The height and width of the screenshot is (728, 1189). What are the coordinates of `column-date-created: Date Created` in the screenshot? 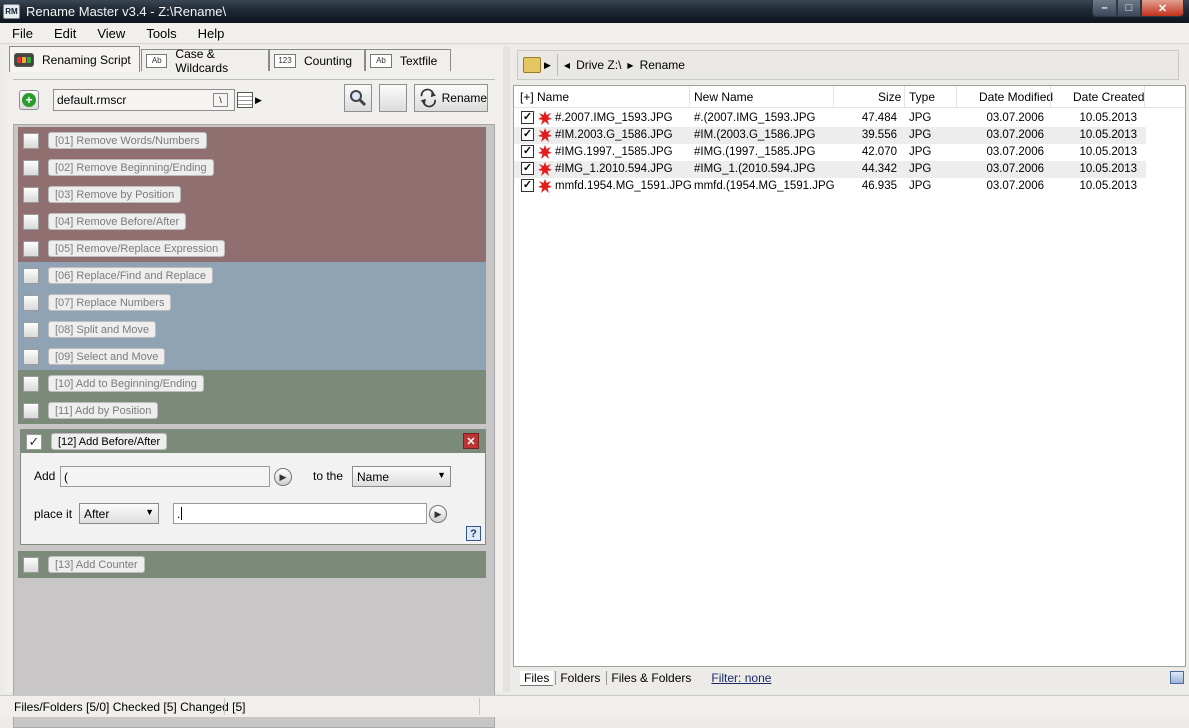 It's located at (1108, 97).